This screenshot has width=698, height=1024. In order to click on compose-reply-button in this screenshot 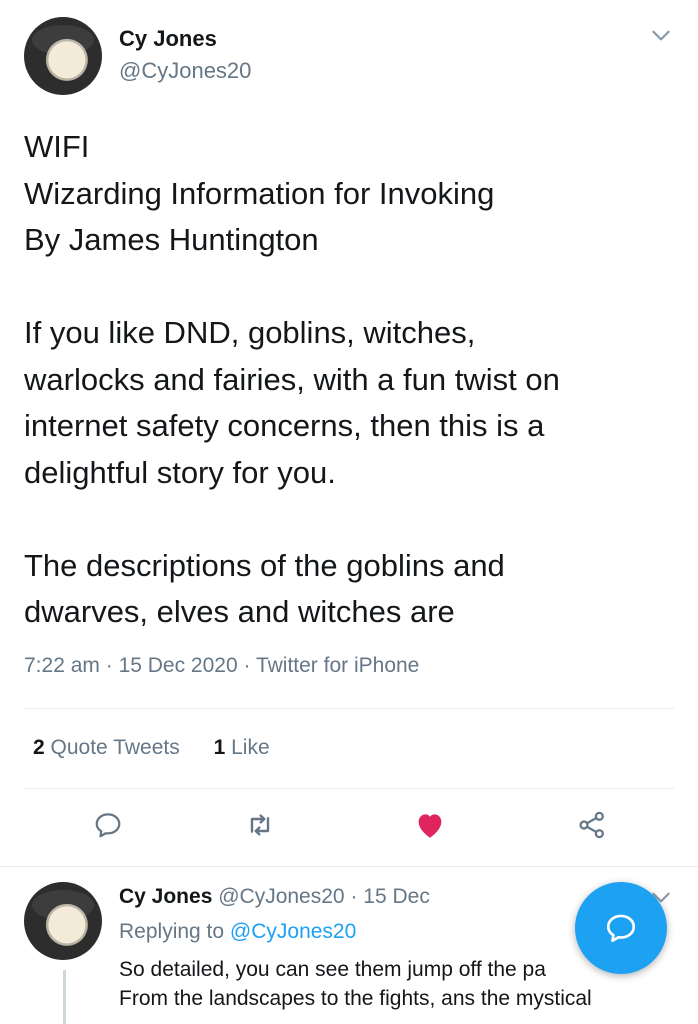, I will do `click(621, 928)`.